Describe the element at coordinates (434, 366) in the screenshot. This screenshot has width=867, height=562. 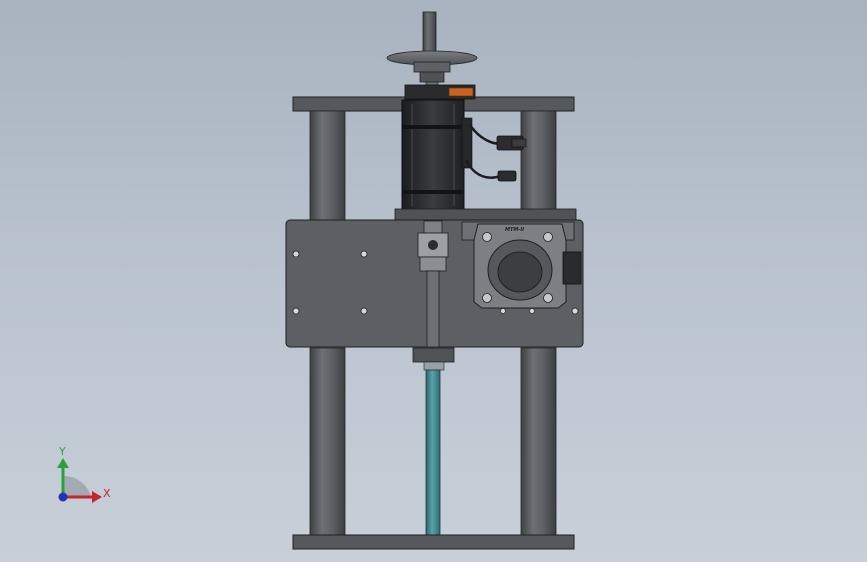
I see `nut-collar` at that location.